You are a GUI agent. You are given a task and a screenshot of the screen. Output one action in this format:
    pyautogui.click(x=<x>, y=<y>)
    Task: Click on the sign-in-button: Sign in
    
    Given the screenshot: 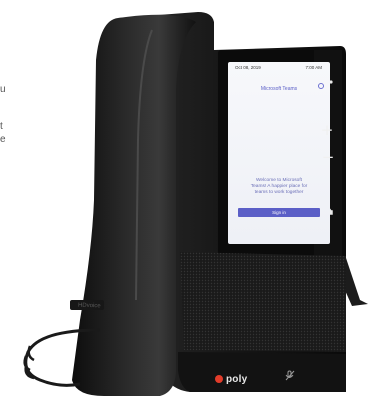 What is the action you would take?
    pyautogui.click(x=279, y=212)
    